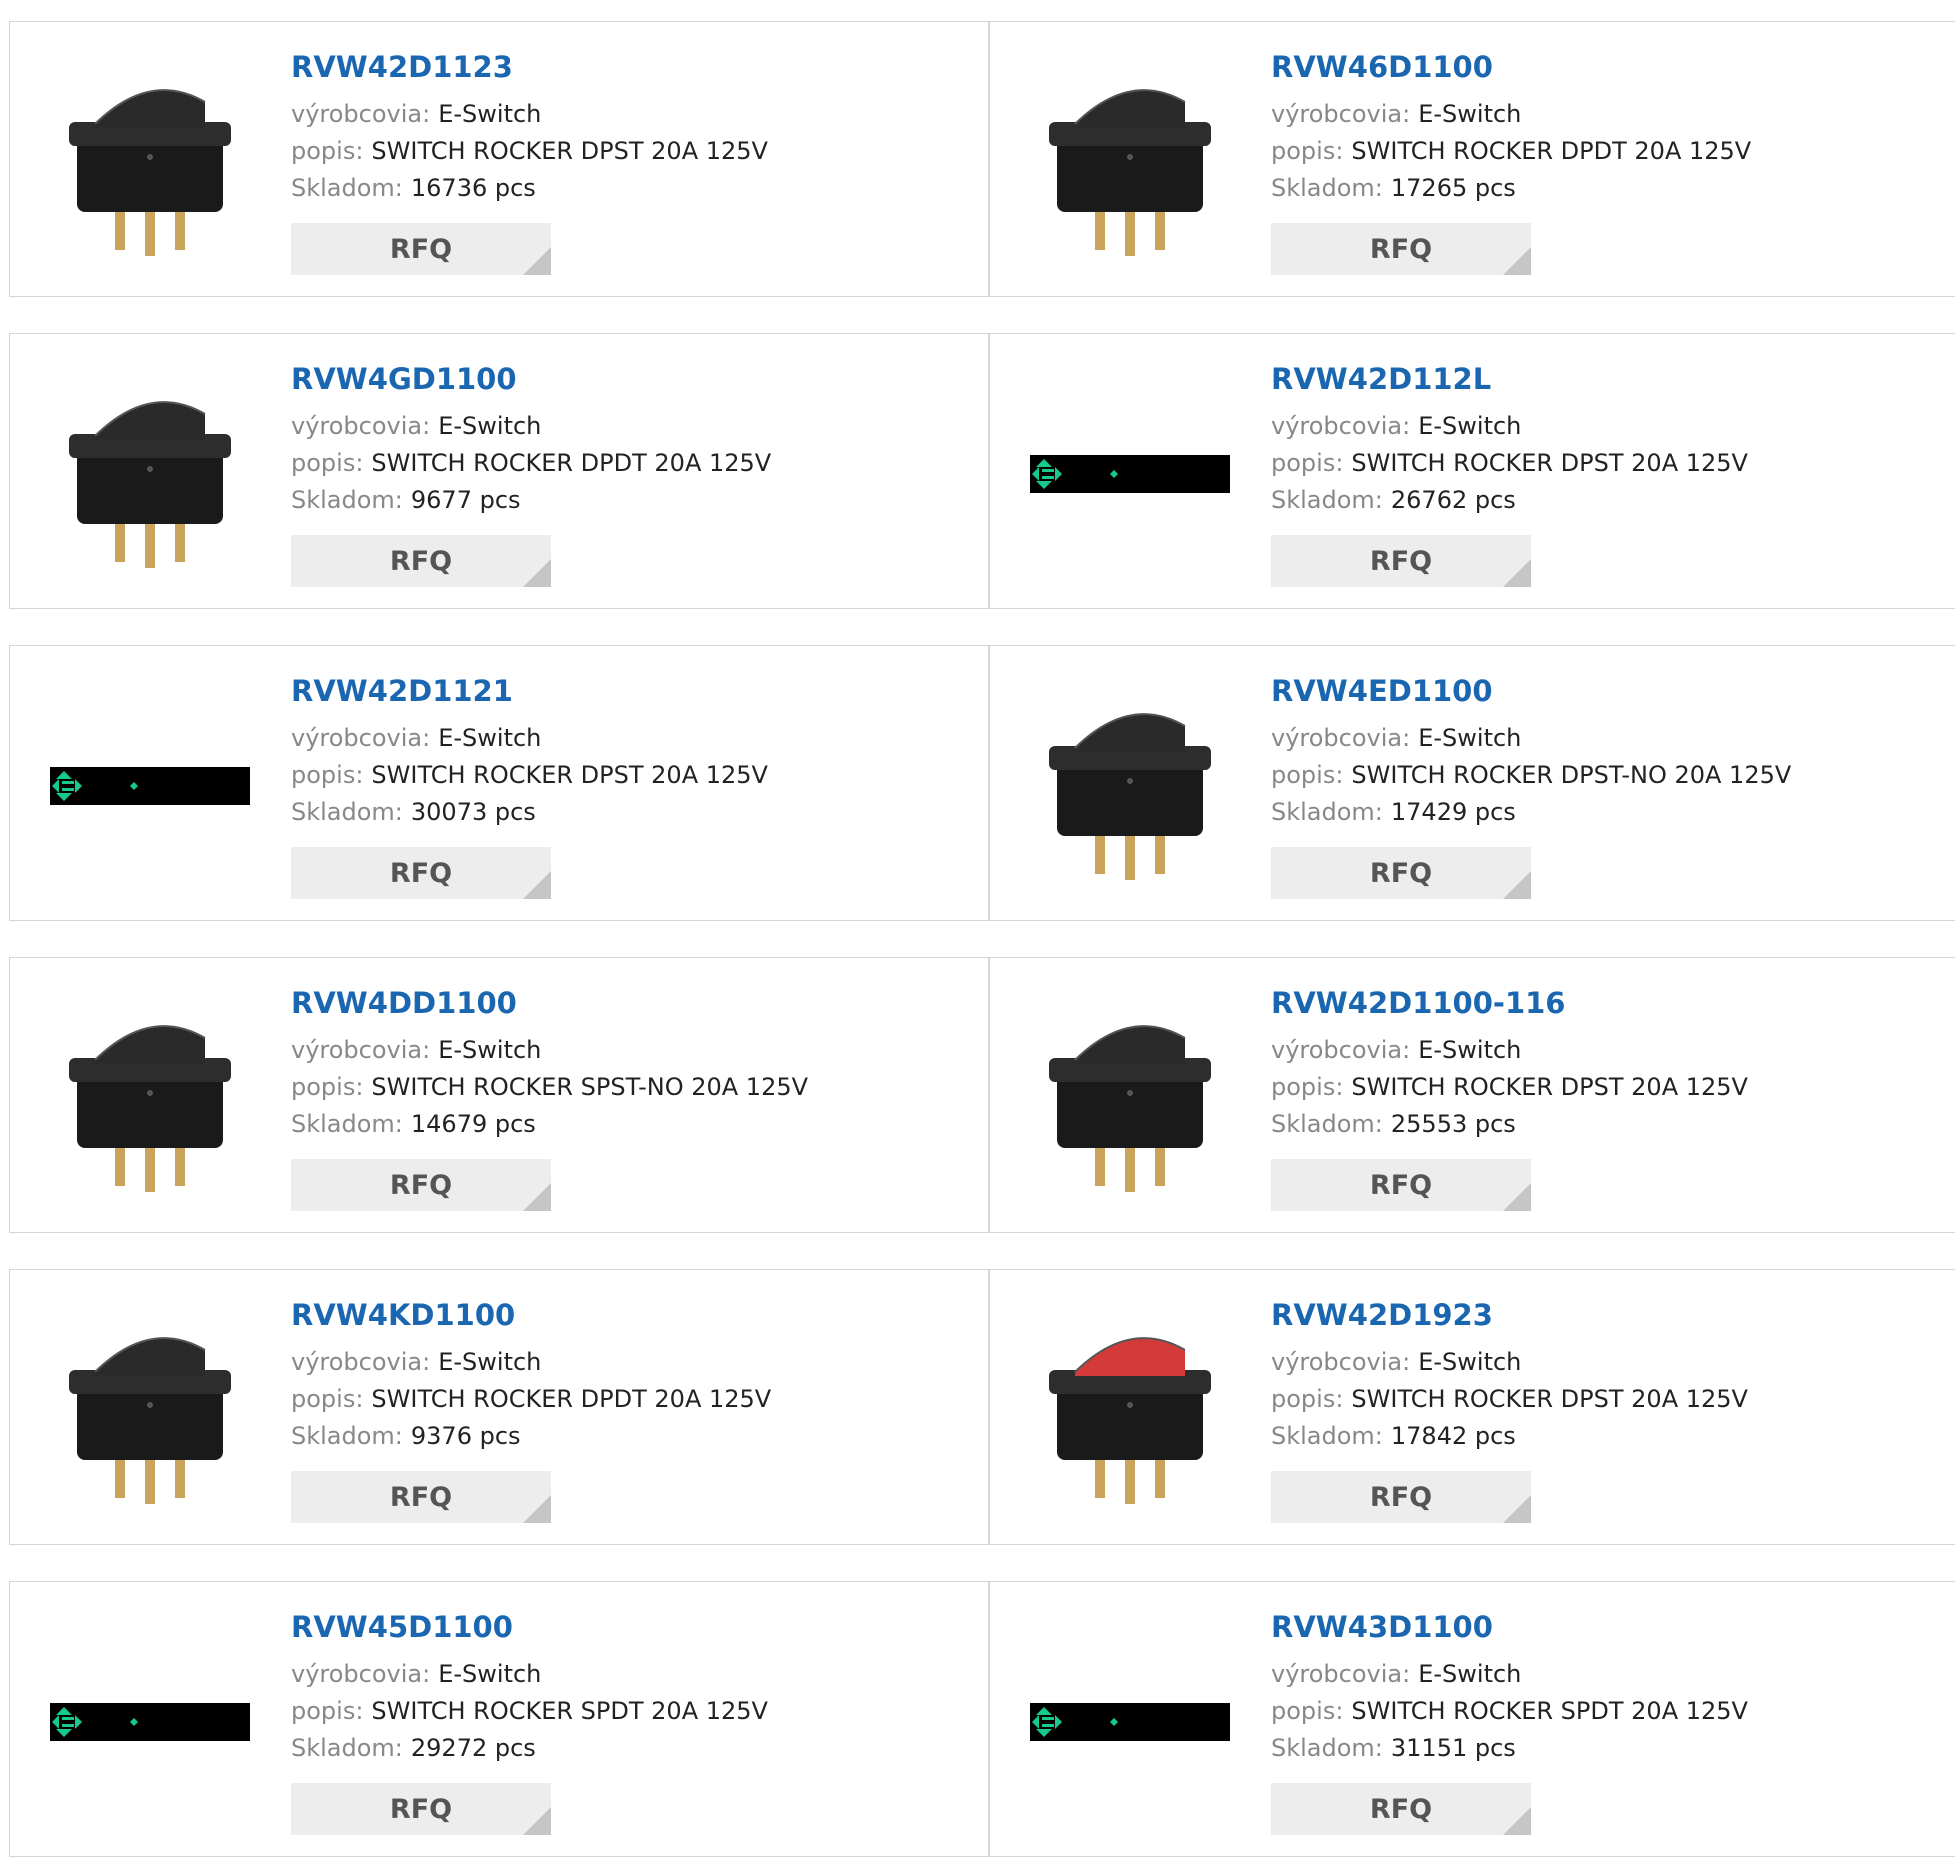  I want to click on part-number-link: RVW42D1123, so click(529, 67).